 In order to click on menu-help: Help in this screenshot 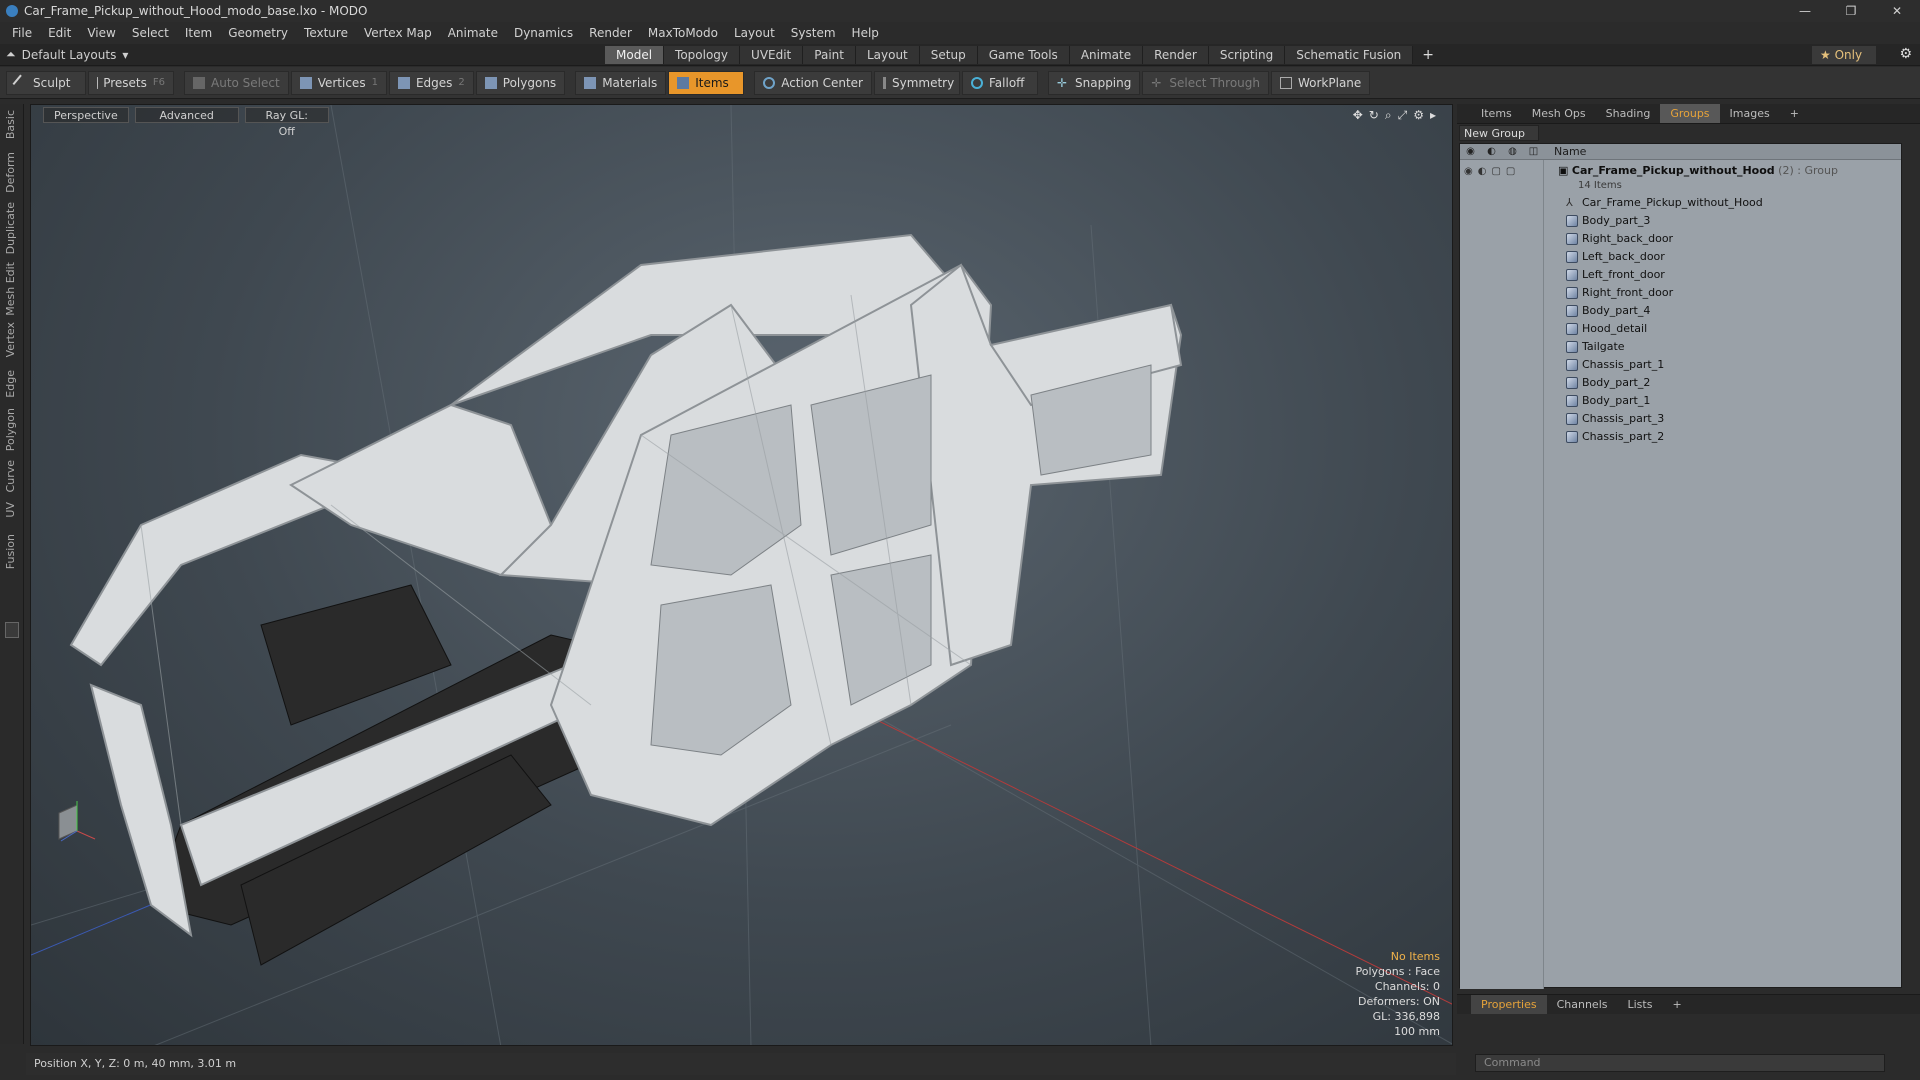, I will do `click(865, 33)`.